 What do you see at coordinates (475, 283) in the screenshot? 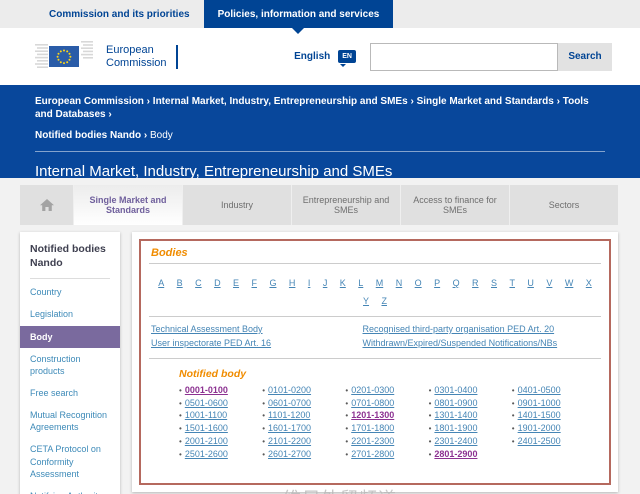
I see `alphabet-link: R` at bounding box center [475, 283].